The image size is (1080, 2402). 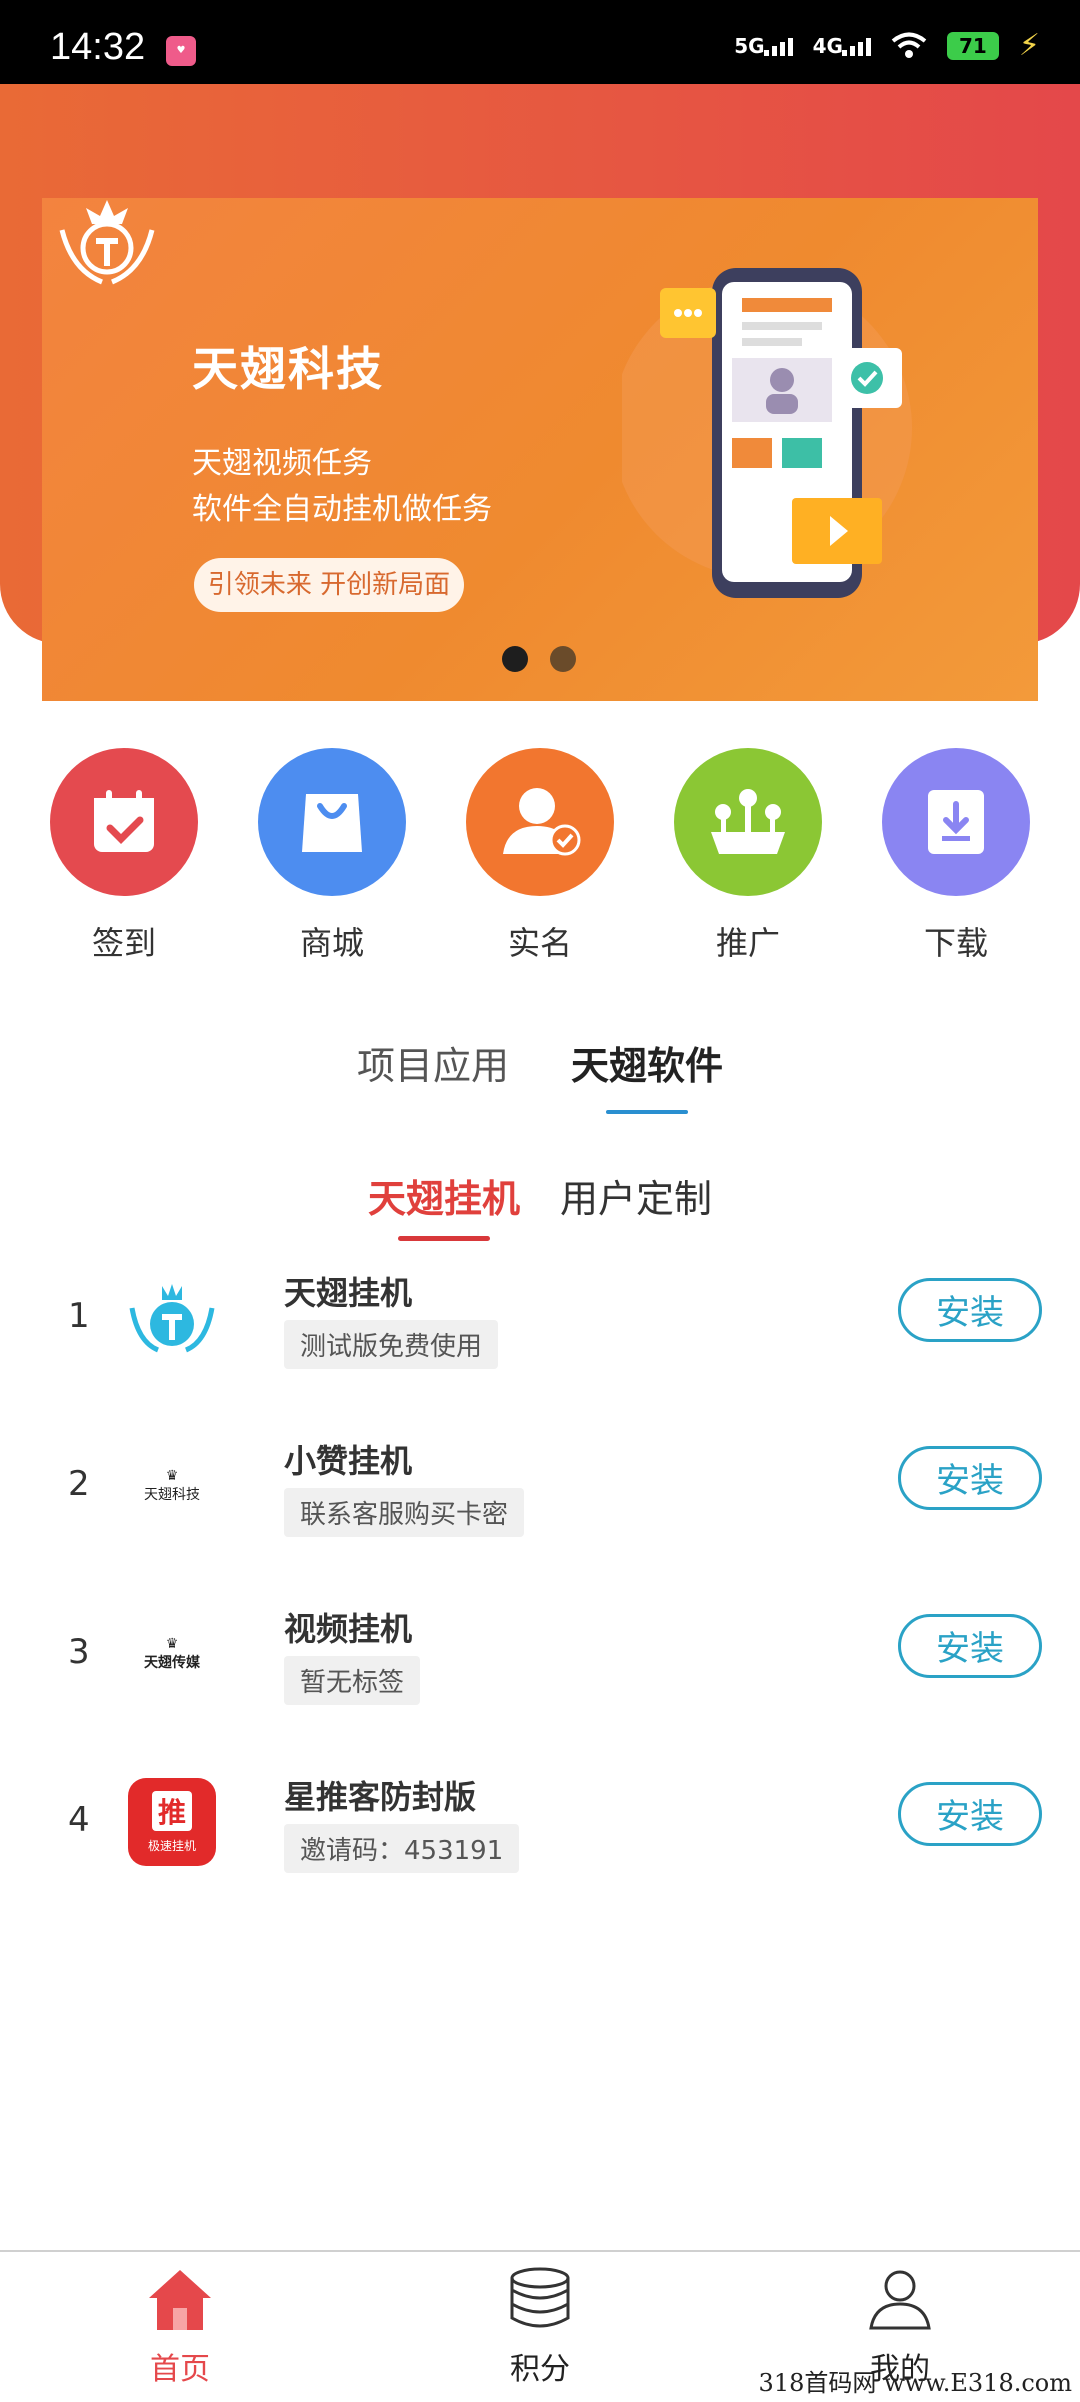 I want to click on app-tag: 邀请码：453191, so click(x=402, y=1848).